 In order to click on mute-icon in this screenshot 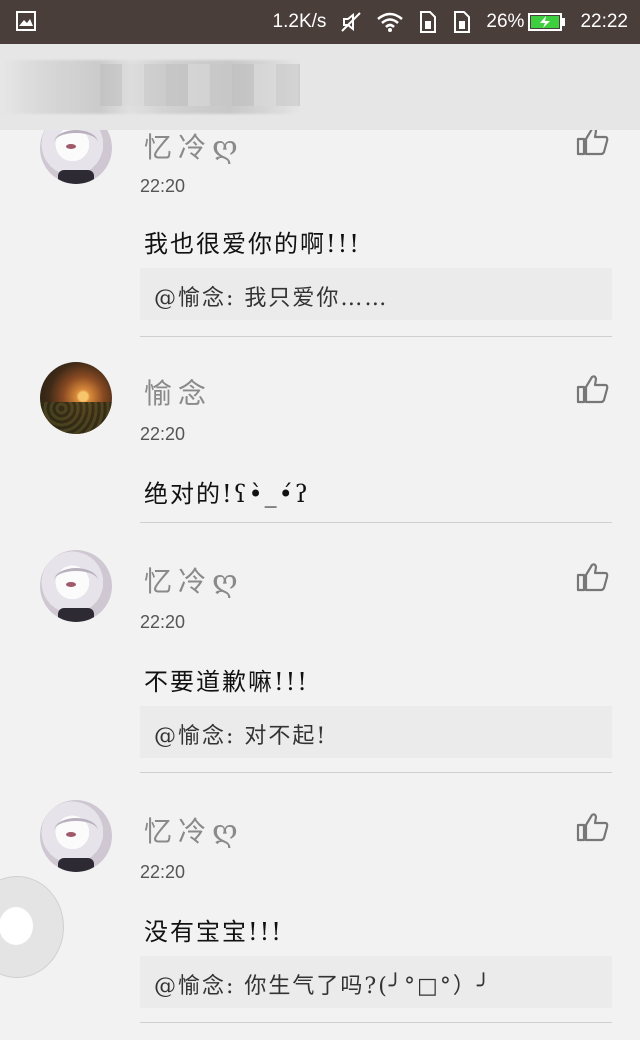, I will do `click(351, 22)`.